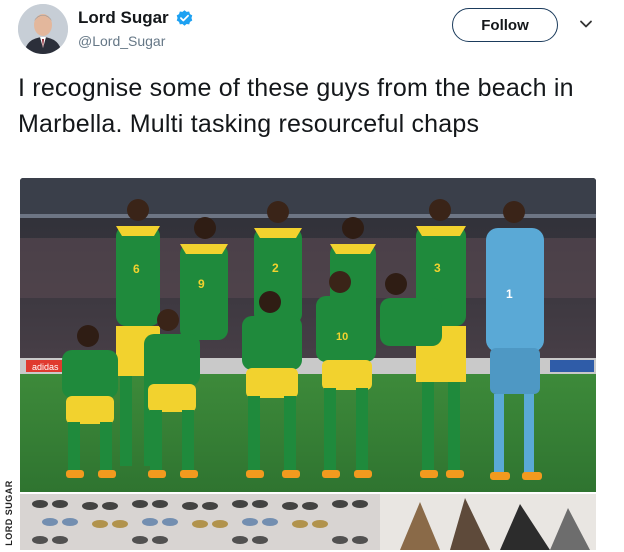  I want to click on follow-button: Follow, so click(505, 25).